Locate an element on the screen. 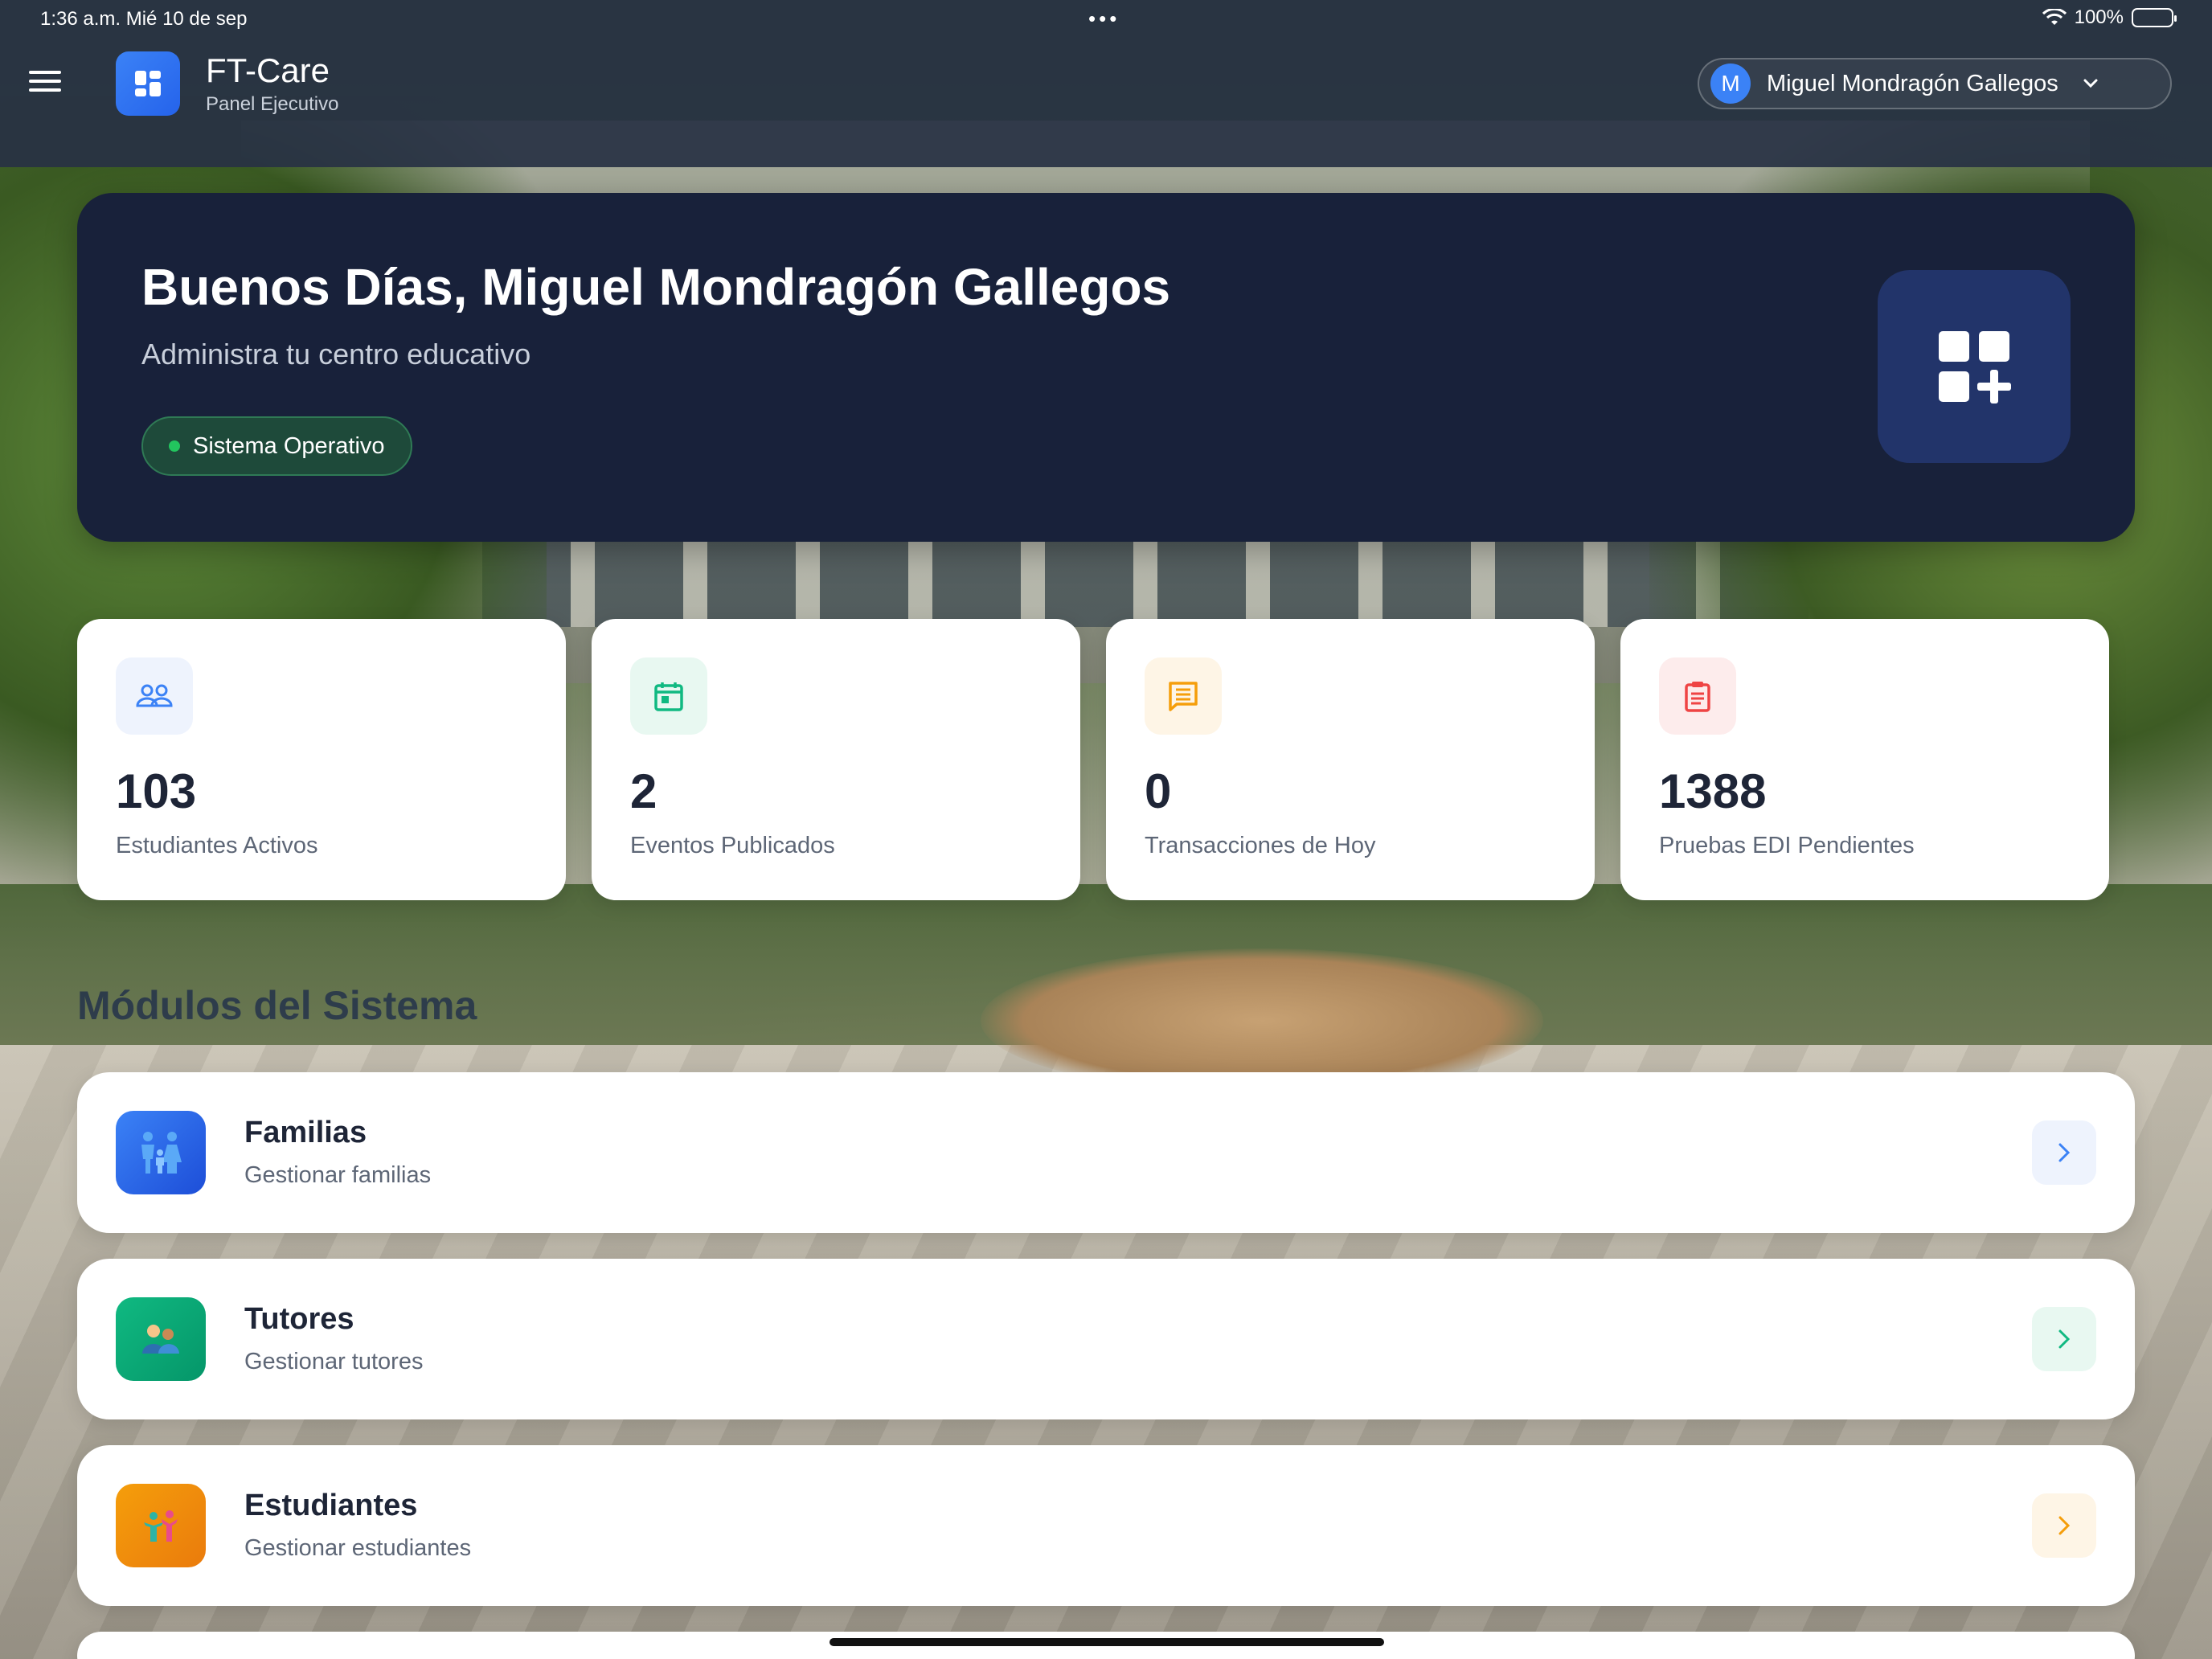  home-indicator is located at coordinates (1107, 1642).